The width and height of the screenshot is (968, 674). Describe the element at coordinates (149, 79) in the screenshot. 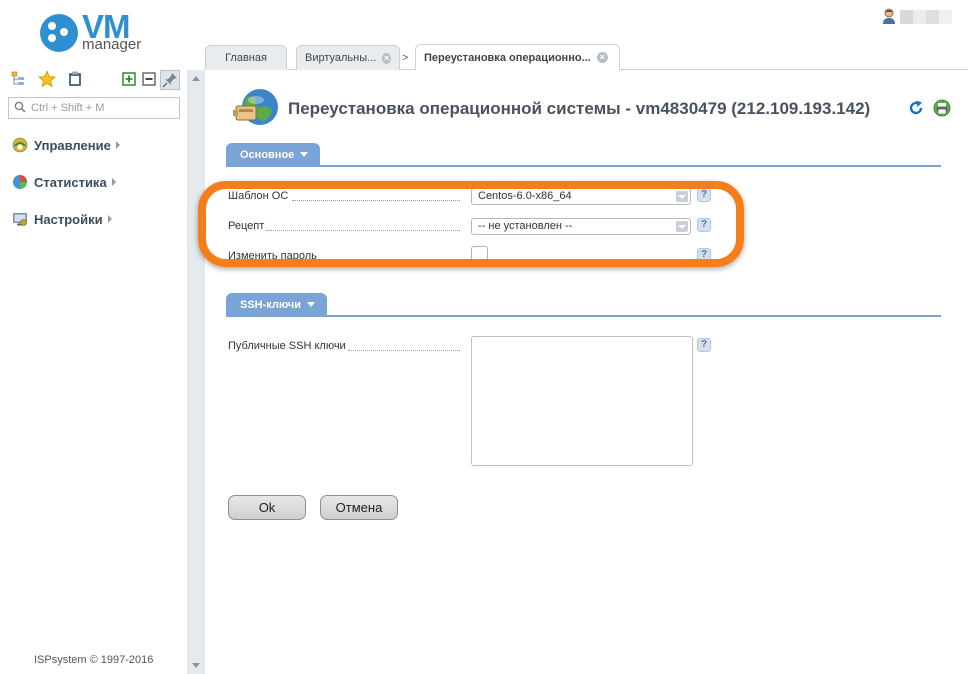

I see `collapse-all-icon` at that location.